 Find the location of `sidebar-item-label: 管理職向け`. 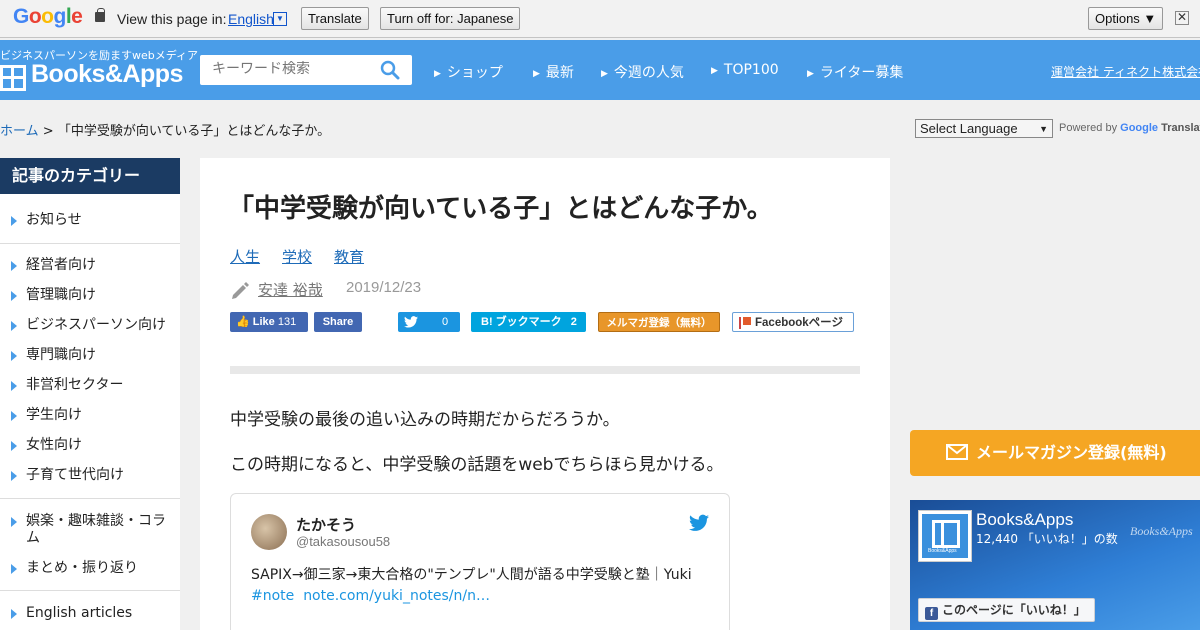

sidebar-item-label: 管理職向け is located at coordinates (61, 295).